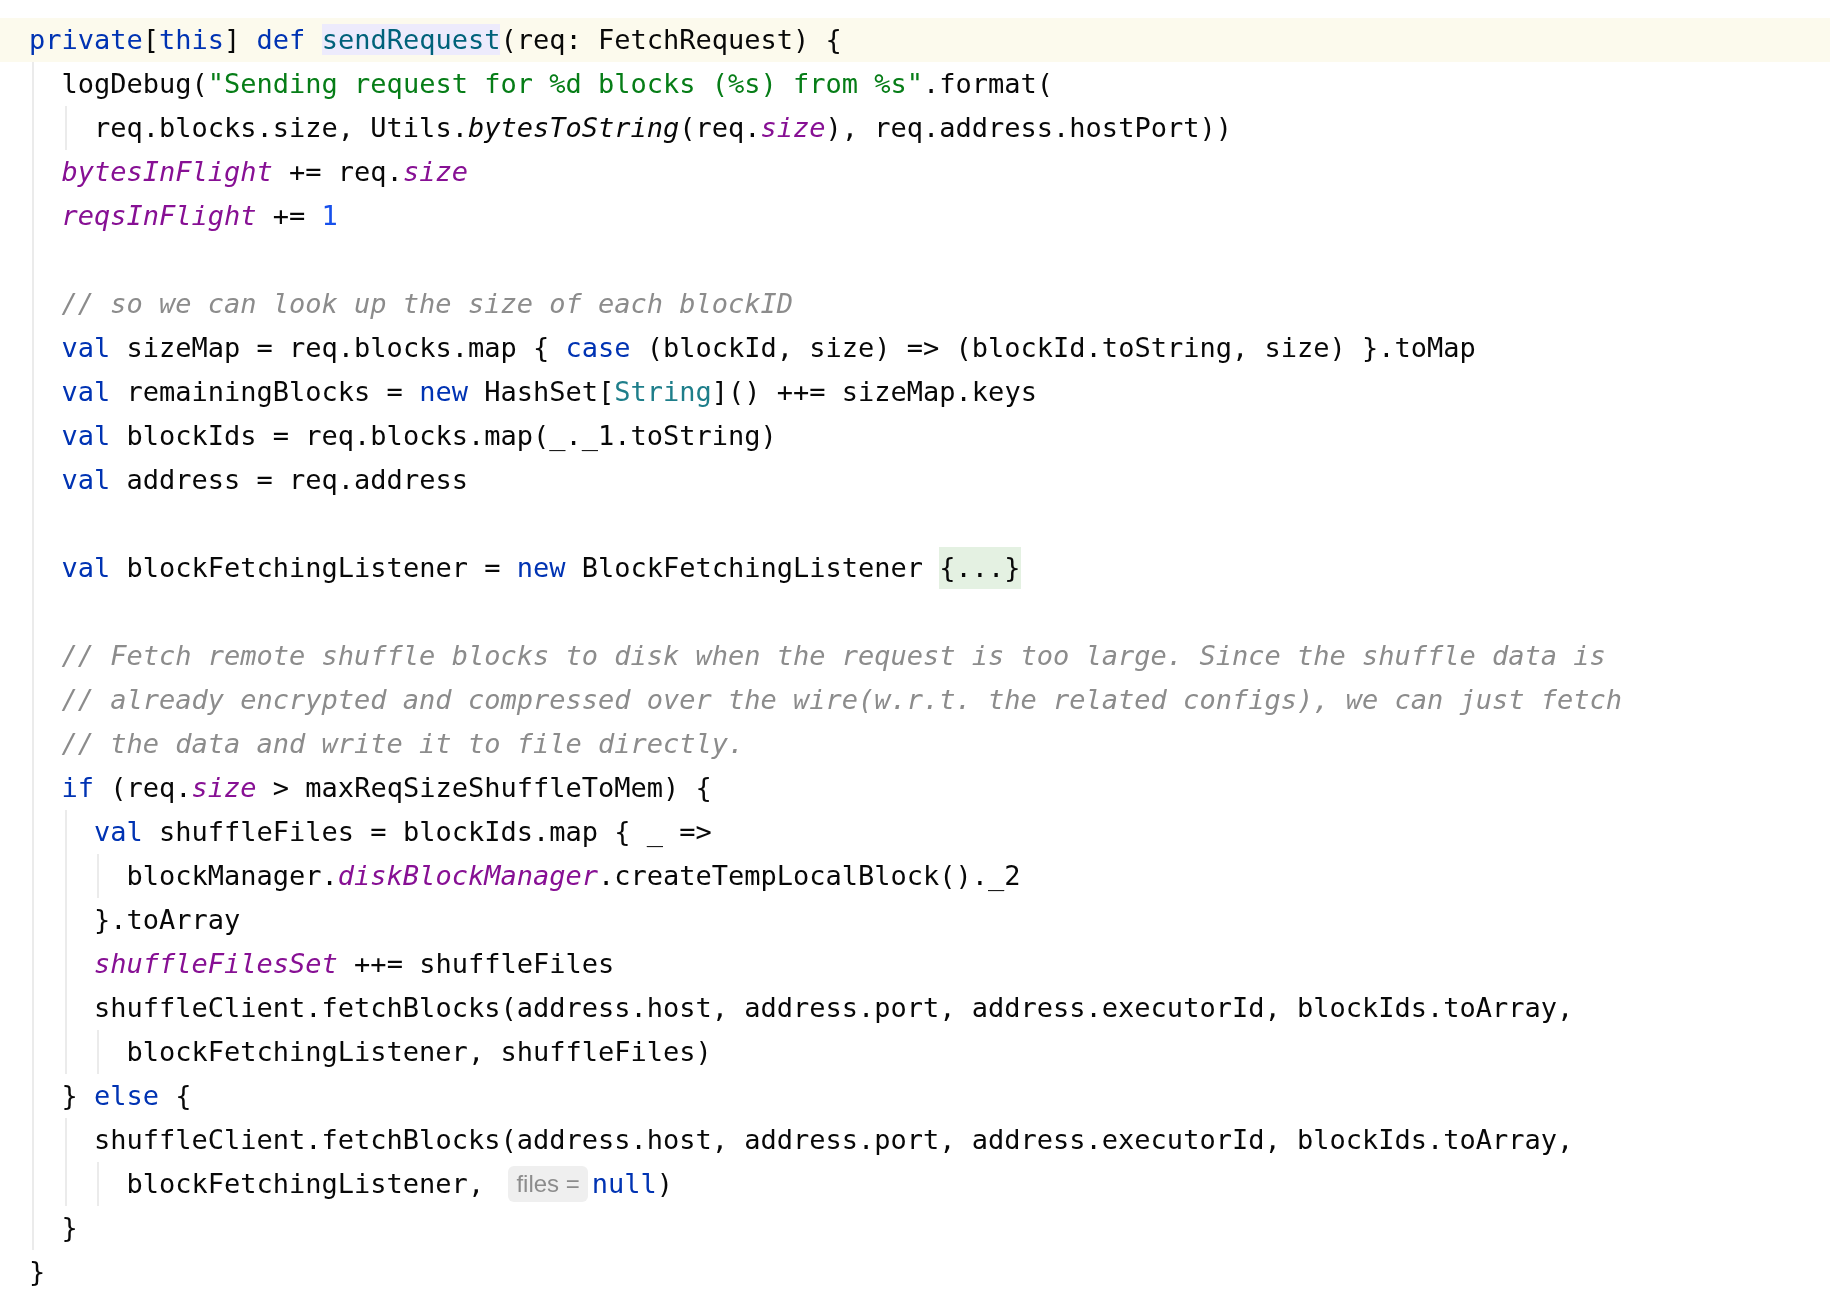  What do you see at coordinates (264, 172) in the screenshot?
I see `code-text: bytesInFlight += req.size` at bounding box center [264, 172].